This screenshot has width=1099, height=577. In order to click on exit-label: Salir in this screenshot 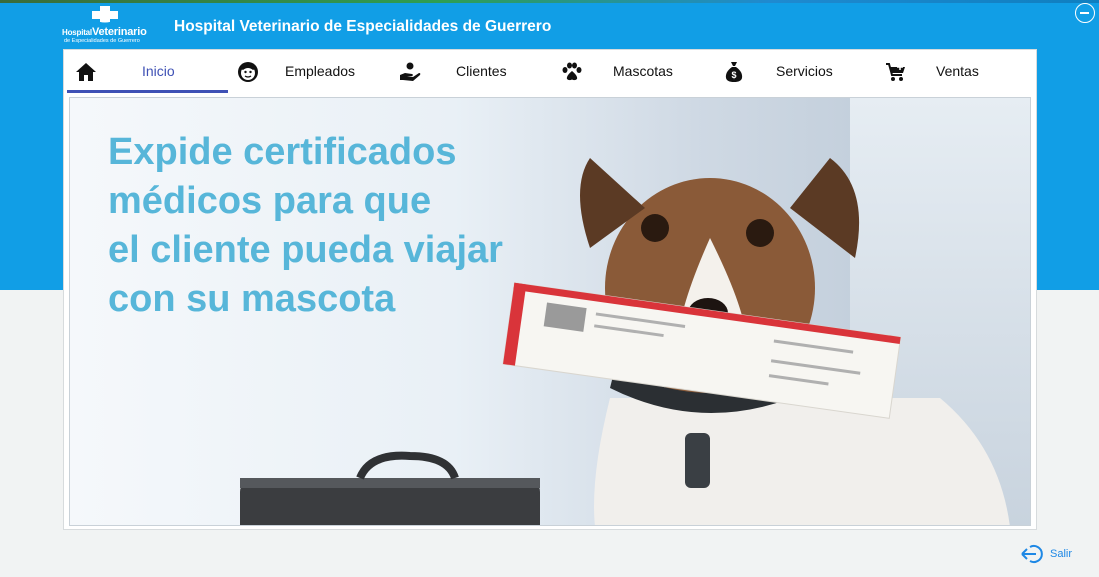, I will do `click(1061, 554)`.